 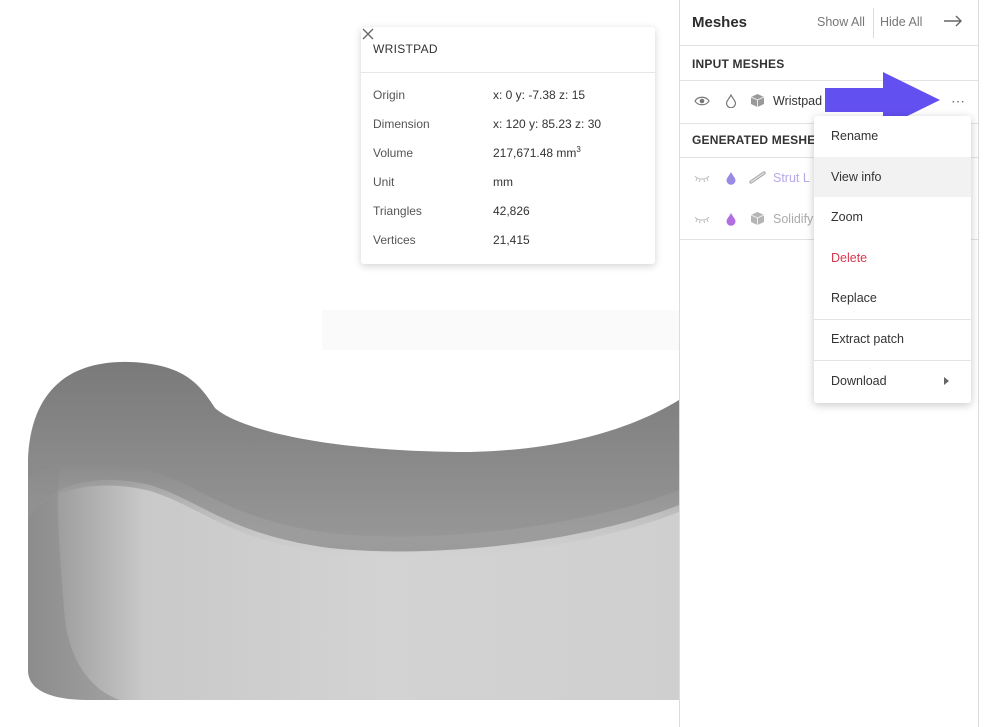 What do you see at coordinates (389, 95) in the screenshot?
I see `info-label-origin: Origin` at bounding box center [389, 95].